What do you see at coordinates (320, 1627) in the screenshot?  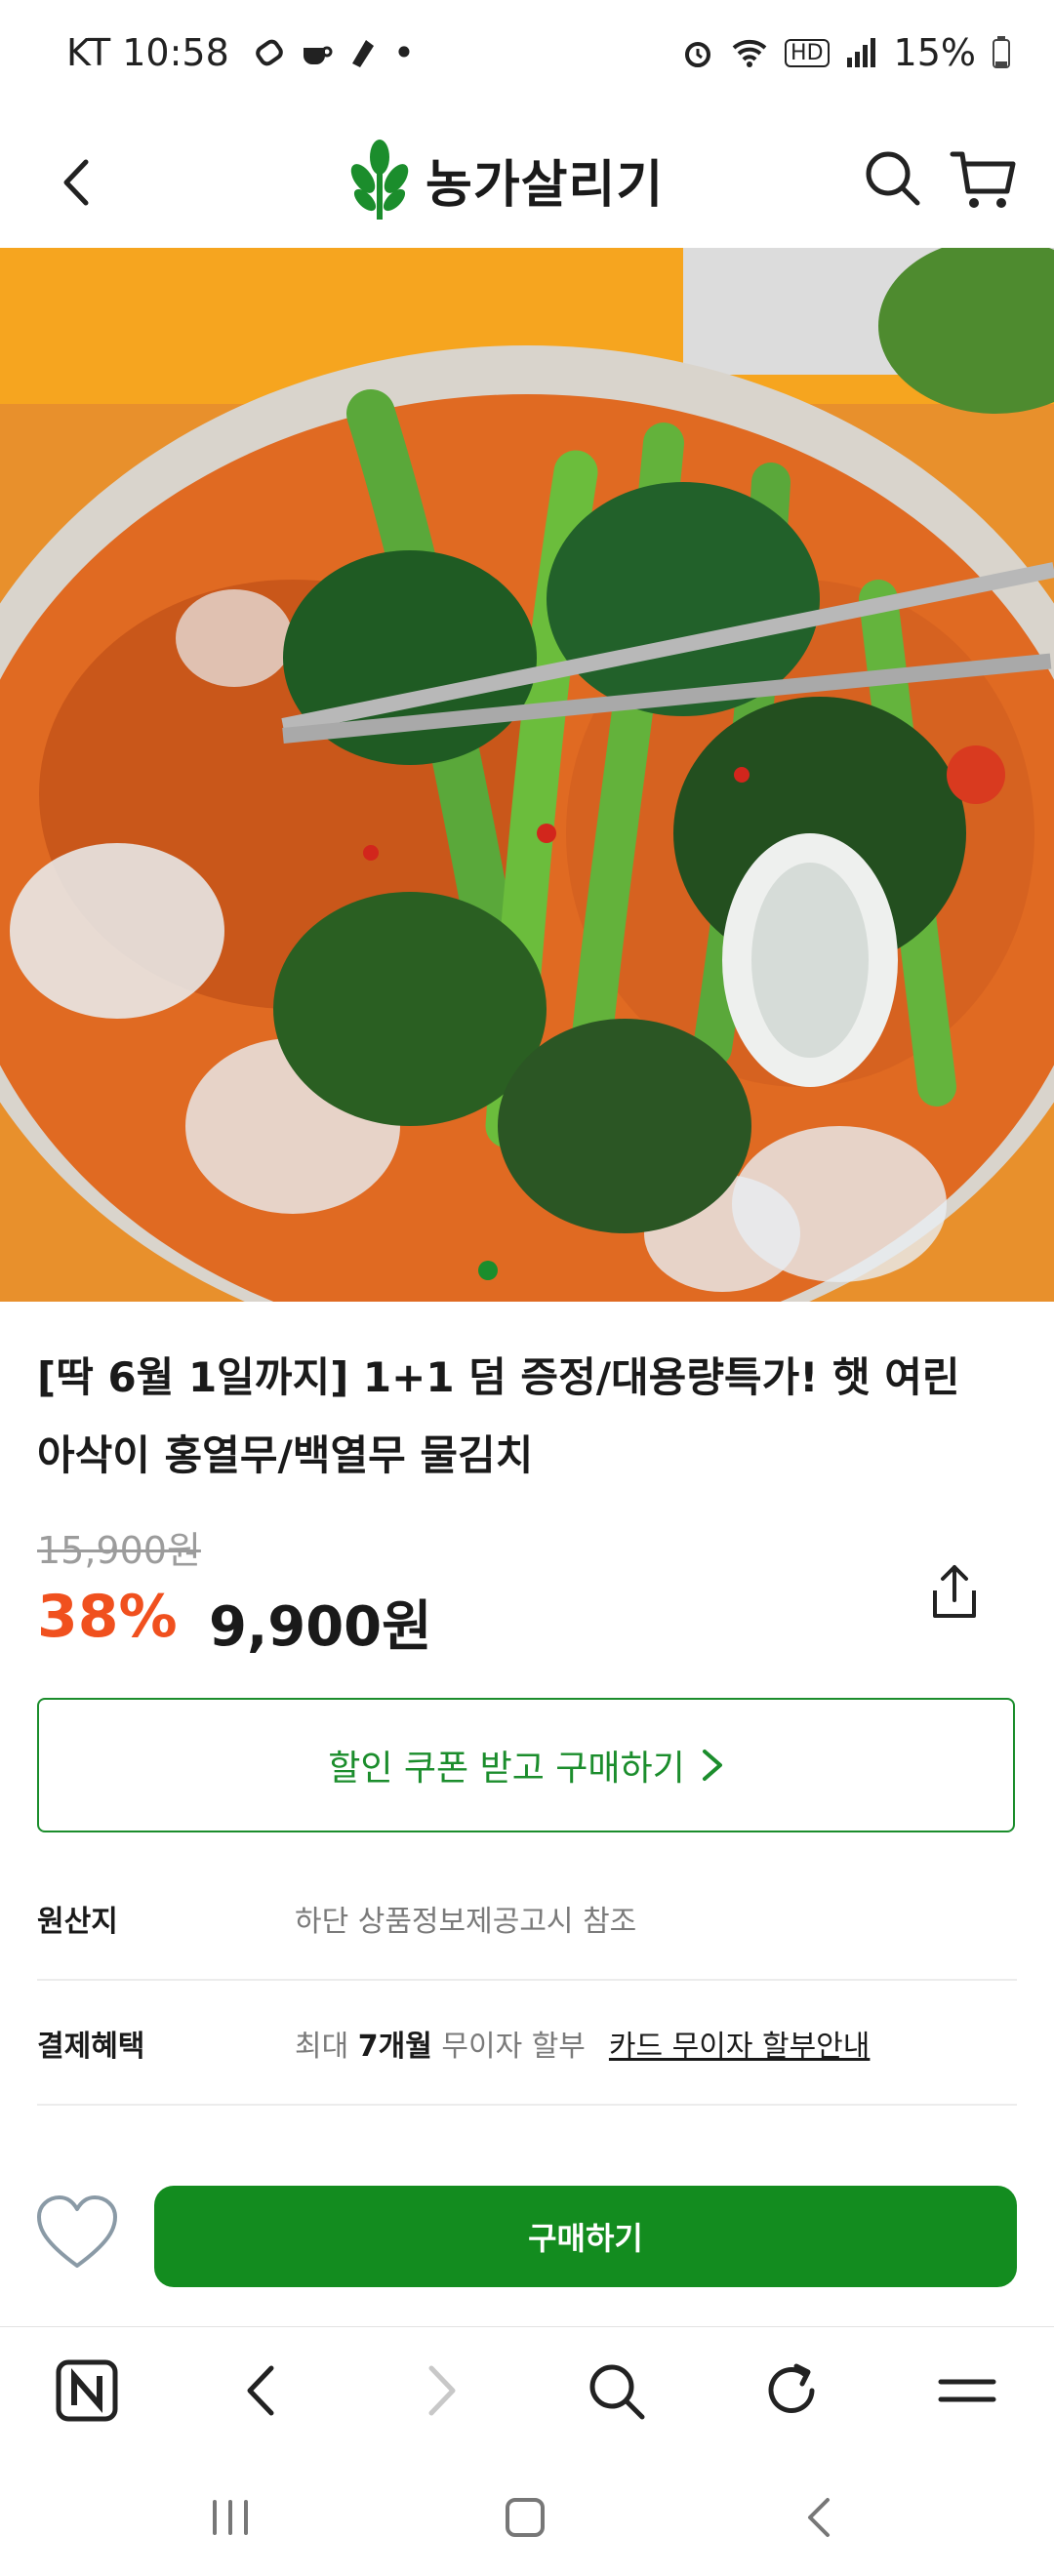 I see `sale-price: 9,900원` at bounding box center [320, 1627].